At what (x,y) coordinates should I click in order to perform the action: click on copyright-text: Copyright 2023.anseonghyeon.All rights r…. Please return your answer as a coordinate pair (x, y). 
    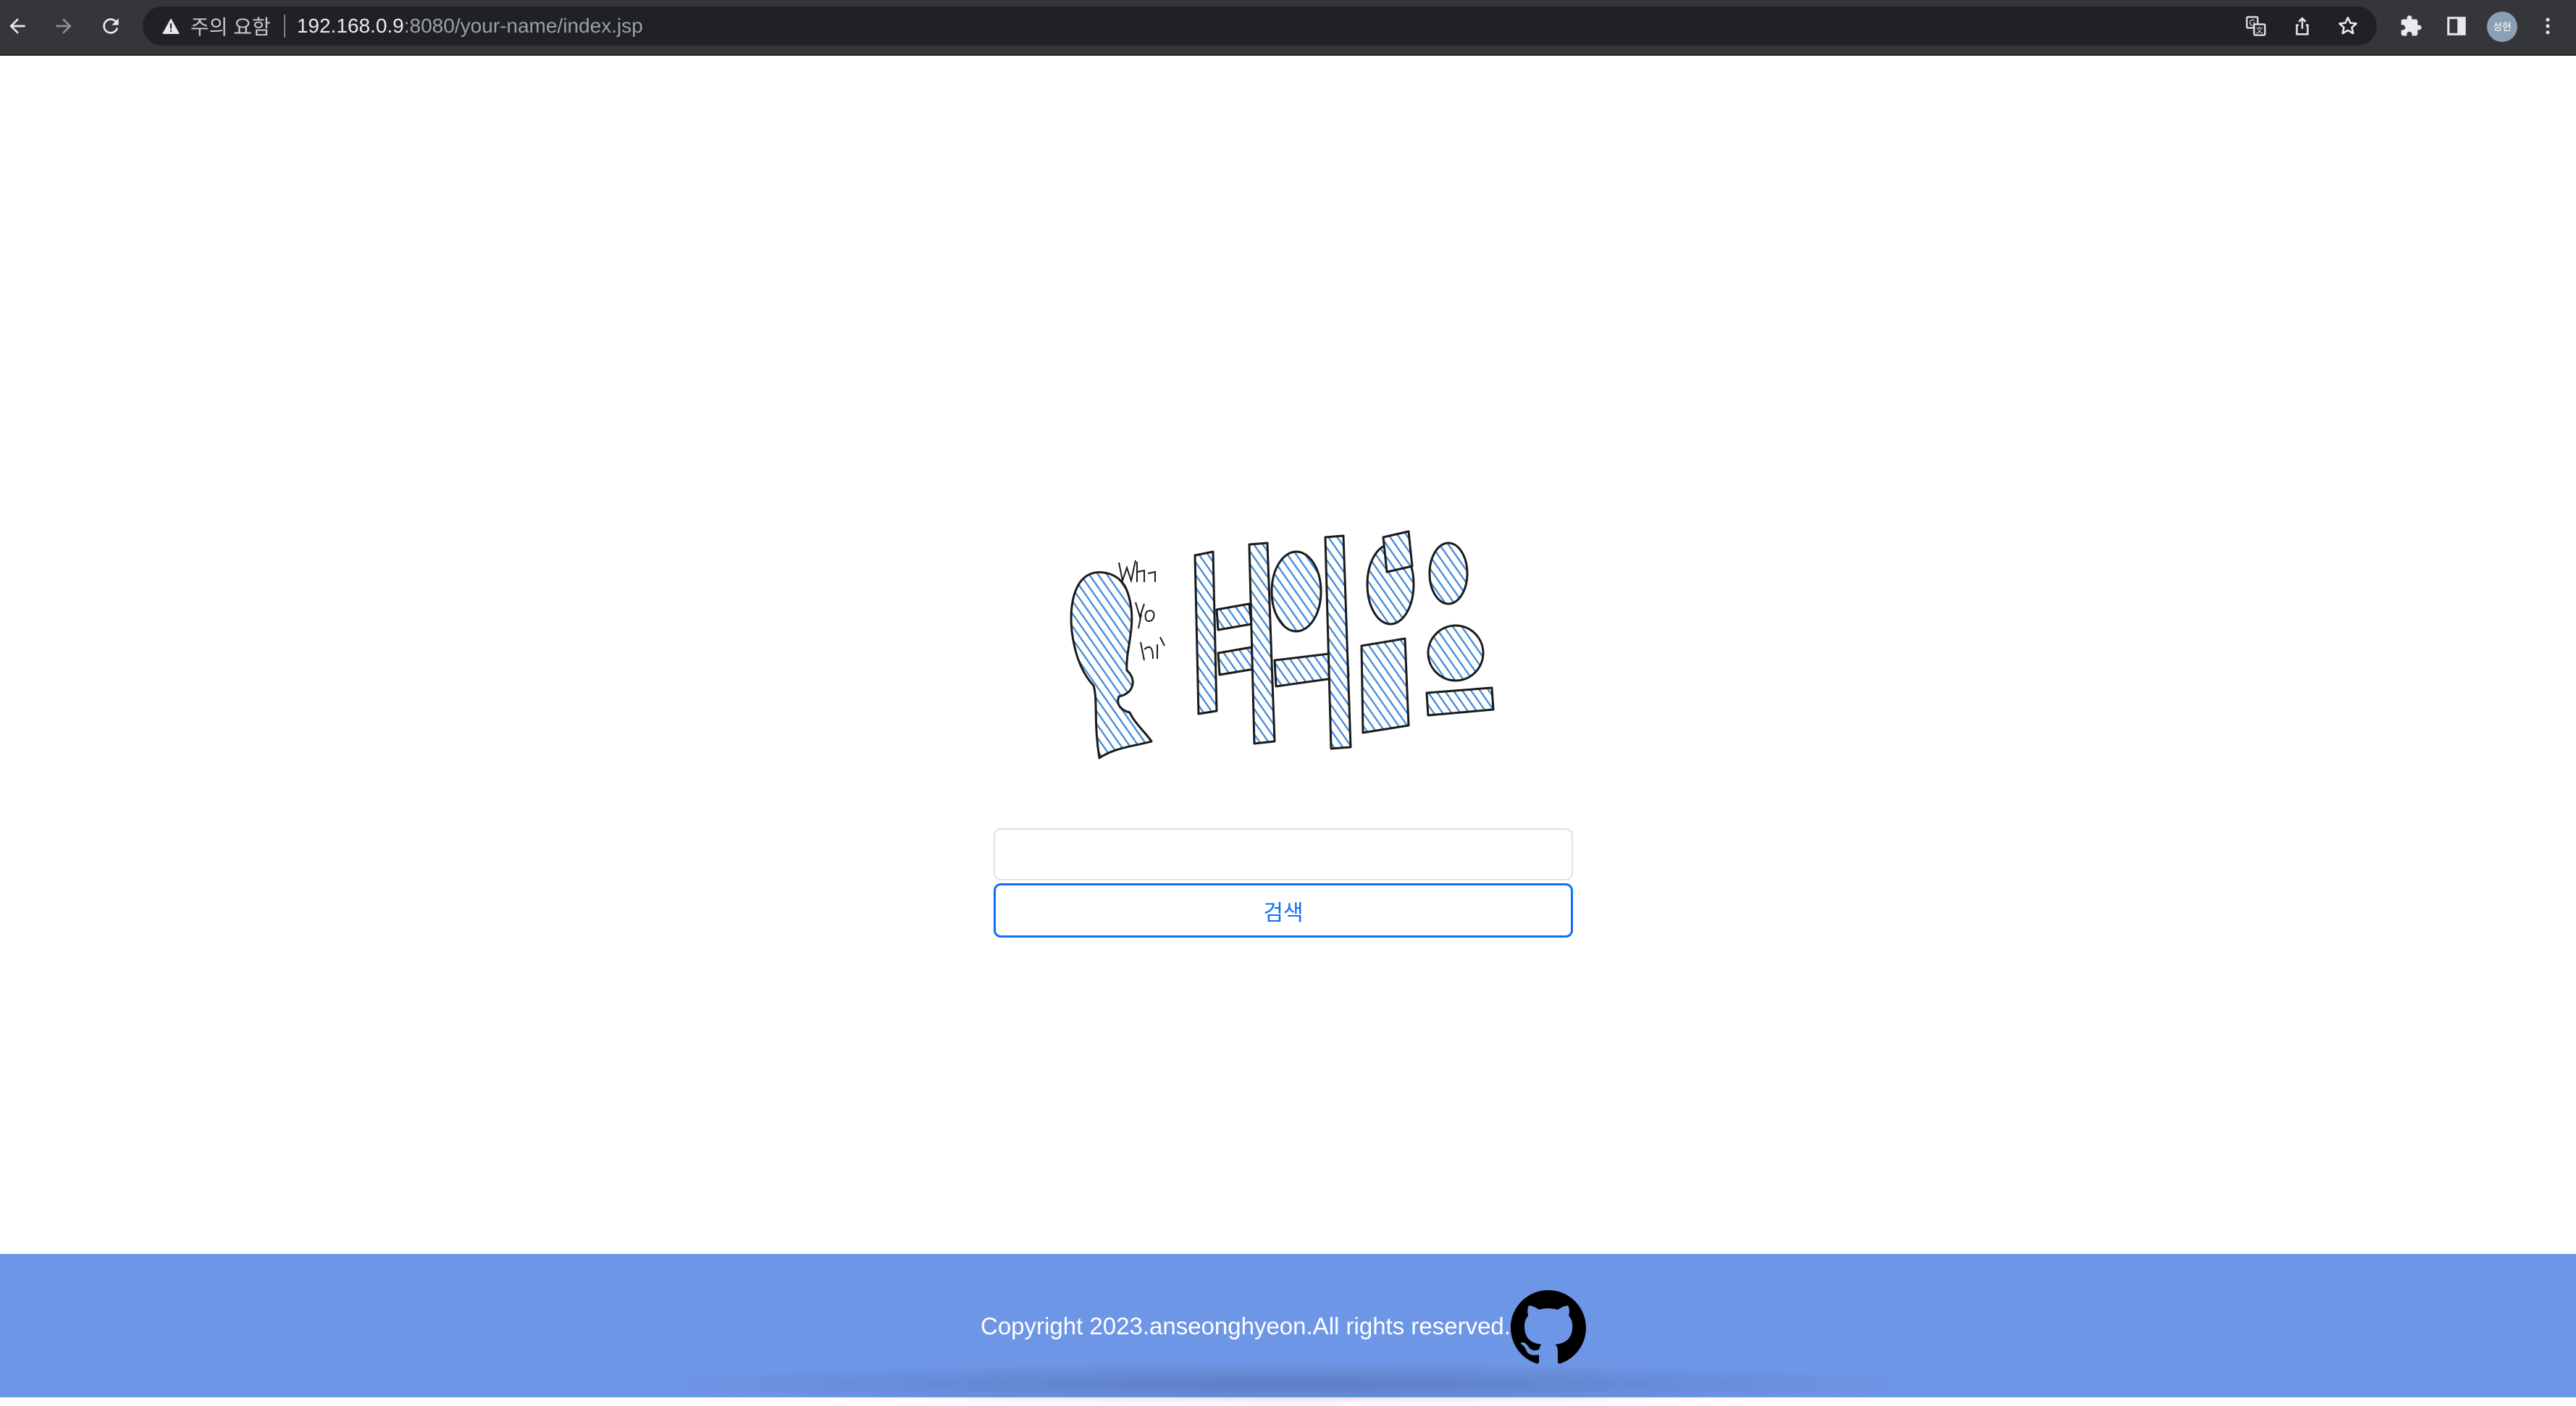
    Looking at the image, I should click on (1246, 1326).